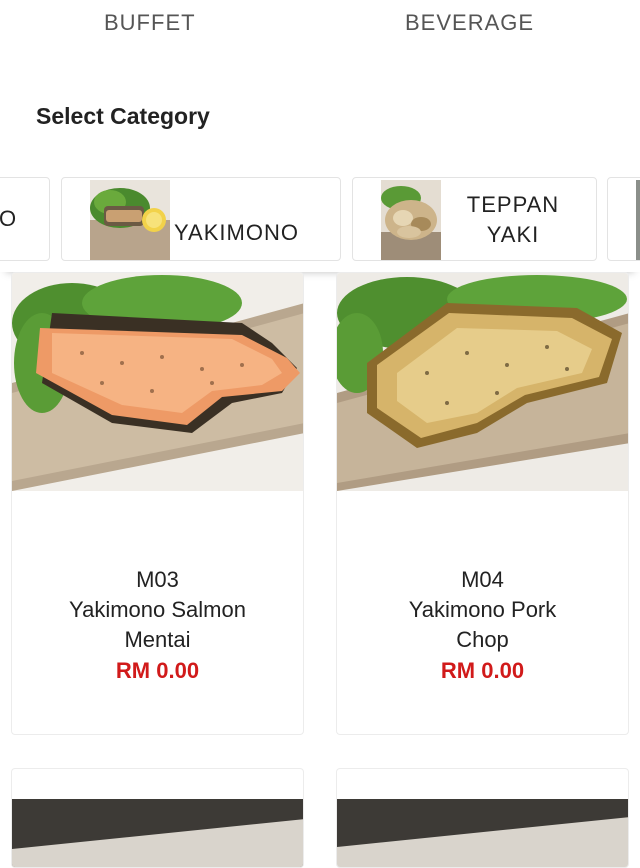 This screenshot has width=640, height=868. I want to click on tab-beverage: BEVERAGE, so click(469, 23).